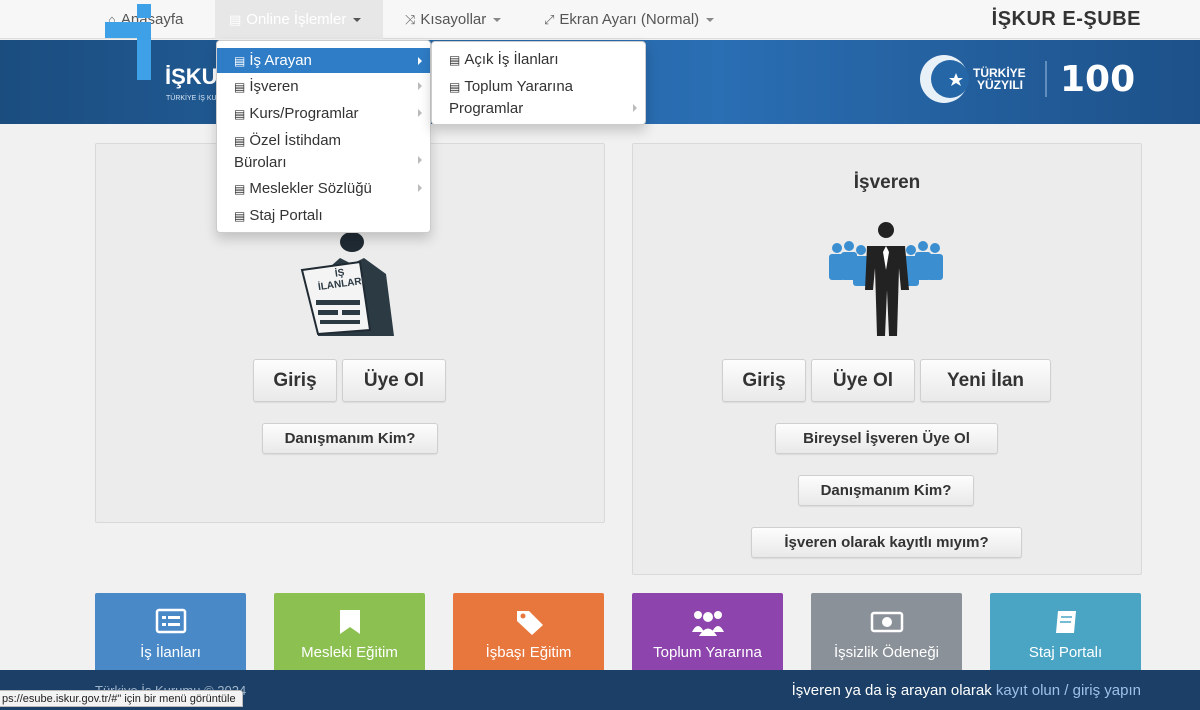  What do you see at coordinates (1066, 622) in the screenshot?
I see `book-icon` at bounding box center [1066, 622].